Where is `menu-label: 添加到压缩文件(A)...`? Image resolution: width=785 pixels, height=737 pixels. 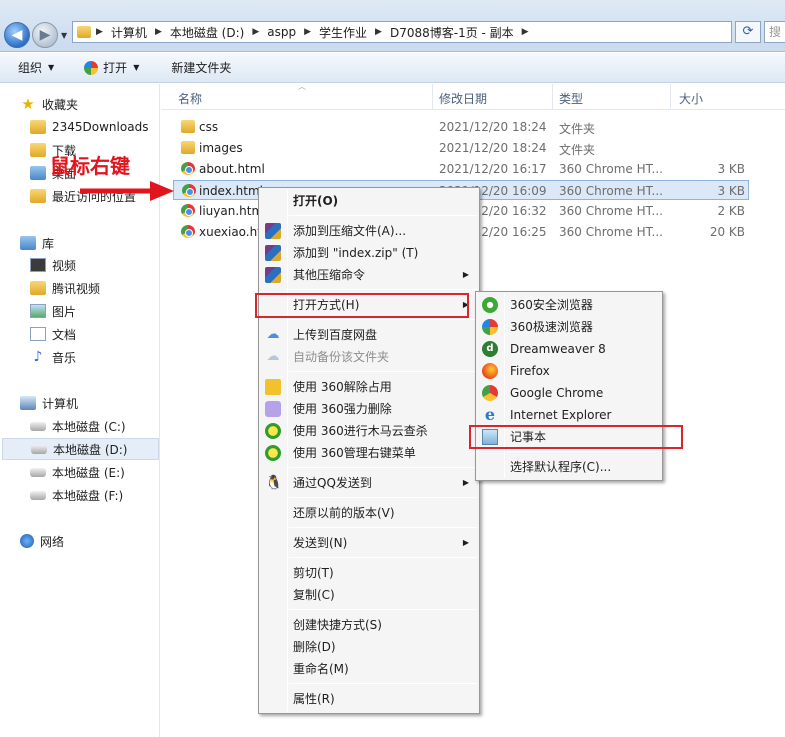
menu-label: 添加到压缩文件(A)... is located at coordinates (350, 231).